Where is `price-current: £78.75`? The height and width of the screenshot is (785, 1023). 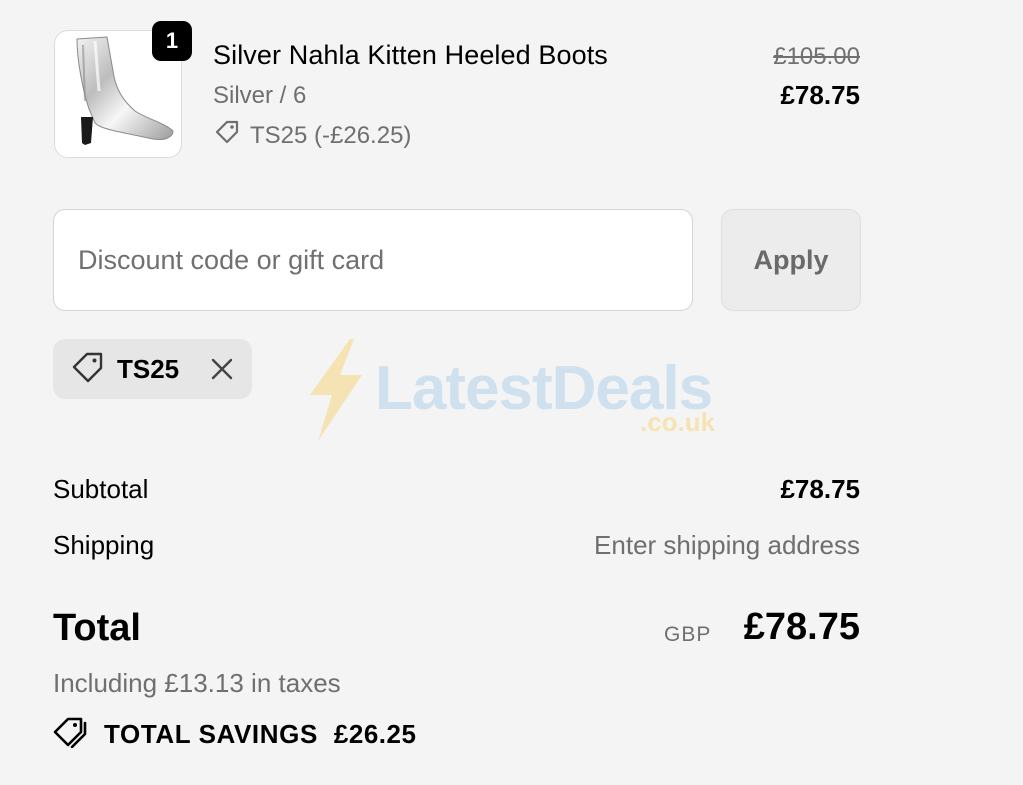
price-current: £78.75 is located at coordinates (820, 95).